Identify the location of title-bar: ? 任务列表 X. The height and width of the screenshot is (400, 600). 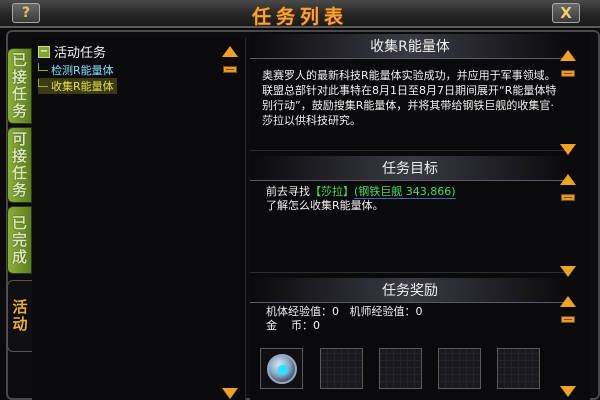
(300, 14).